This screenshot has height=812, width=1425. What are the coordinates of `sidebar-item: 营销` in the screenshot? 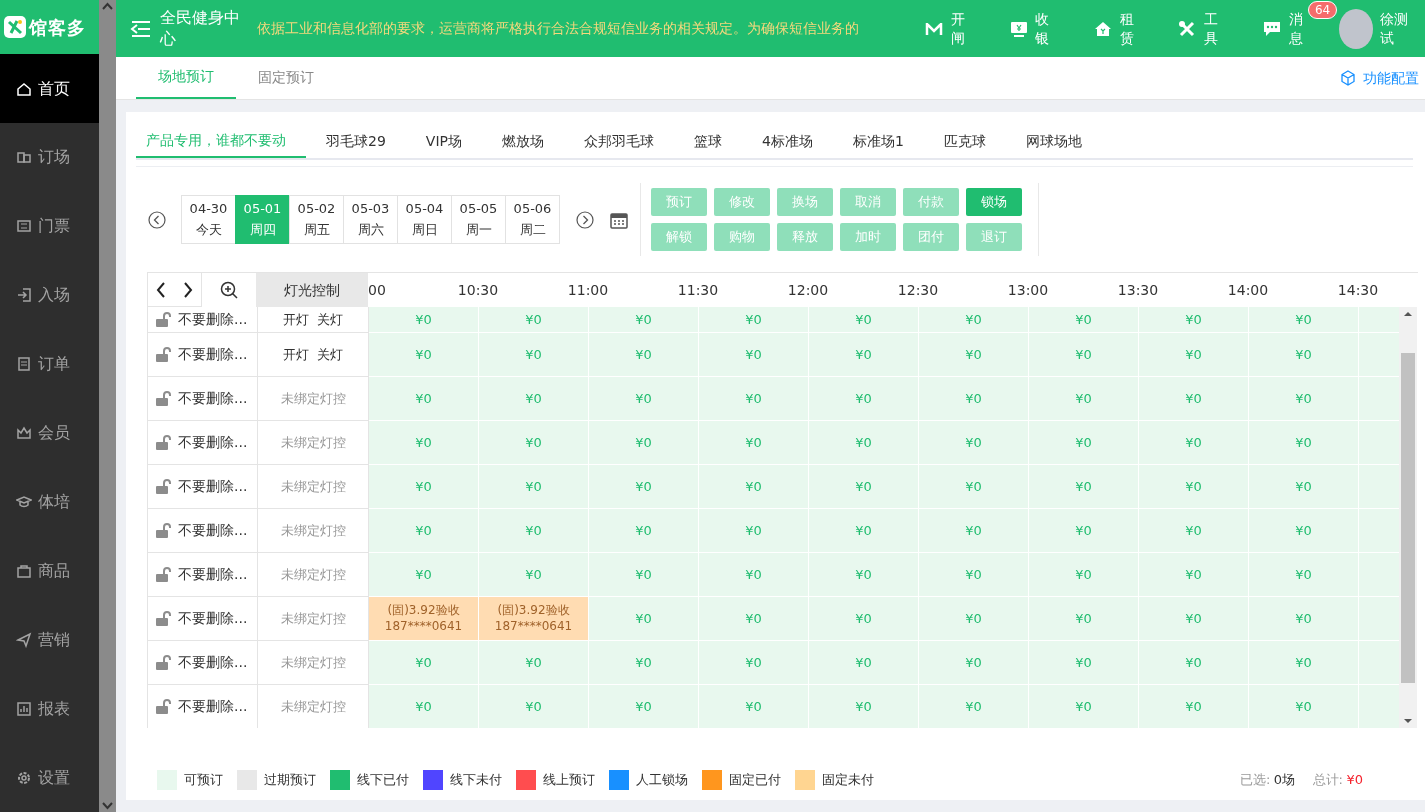 It's located at (49, 640).